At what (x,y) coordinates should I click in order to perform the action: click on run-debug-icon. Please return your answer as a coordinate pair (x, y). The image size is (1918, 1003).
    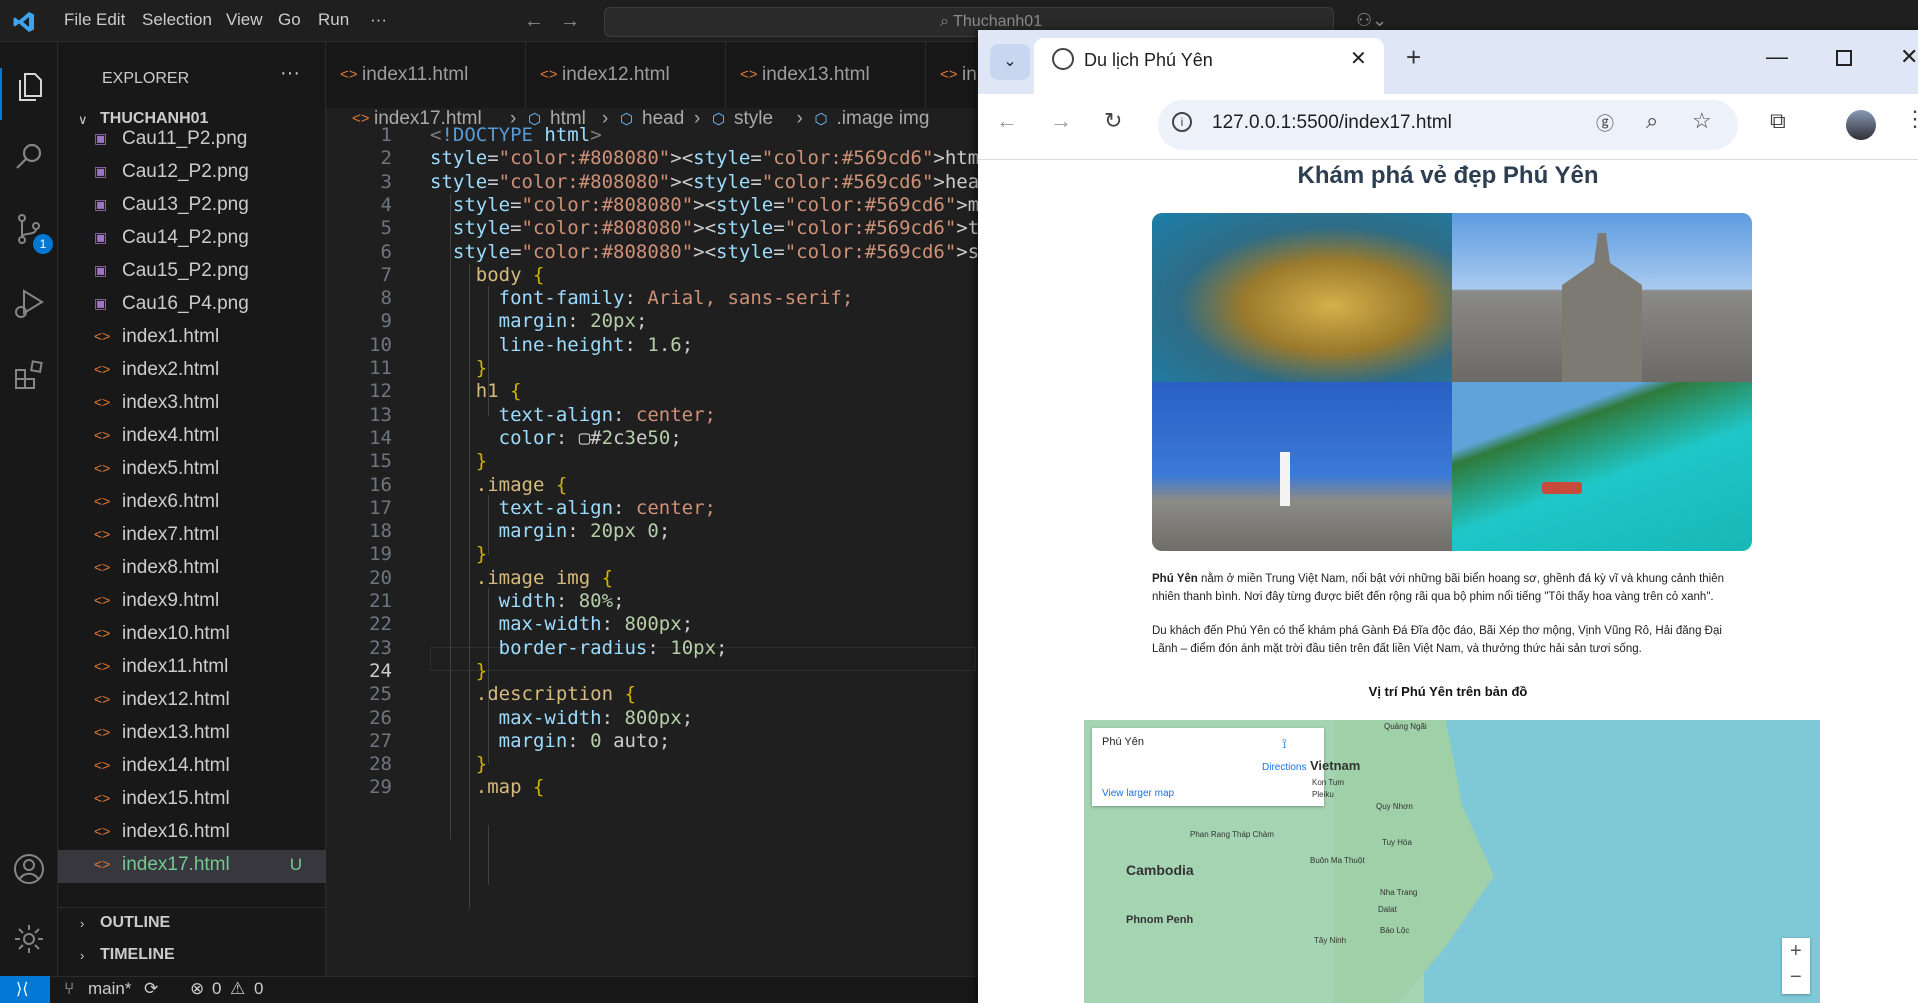
    Looking at the image, I should click on (29, 303).